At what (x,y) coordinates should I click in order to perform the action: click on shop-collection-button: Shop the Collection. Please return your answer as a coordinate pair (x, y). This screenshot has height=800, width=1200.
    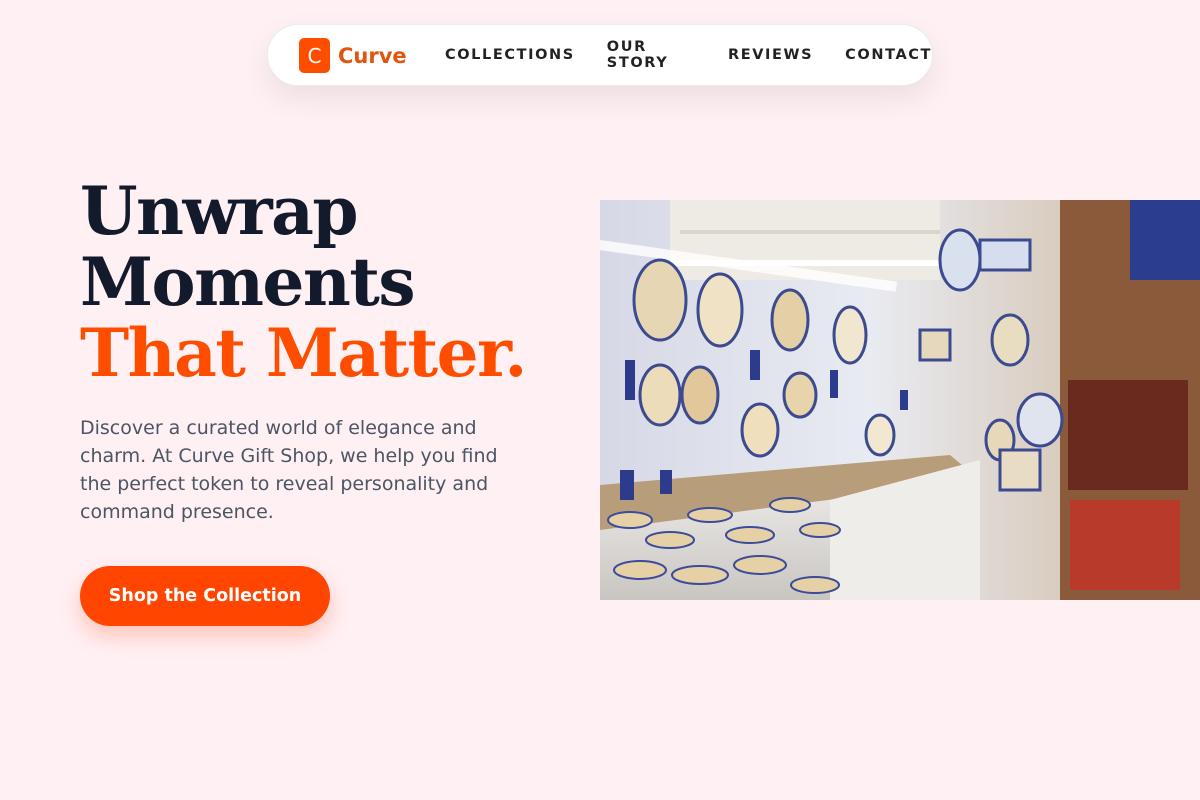
    Looking at the image, I should click on (205, 596).